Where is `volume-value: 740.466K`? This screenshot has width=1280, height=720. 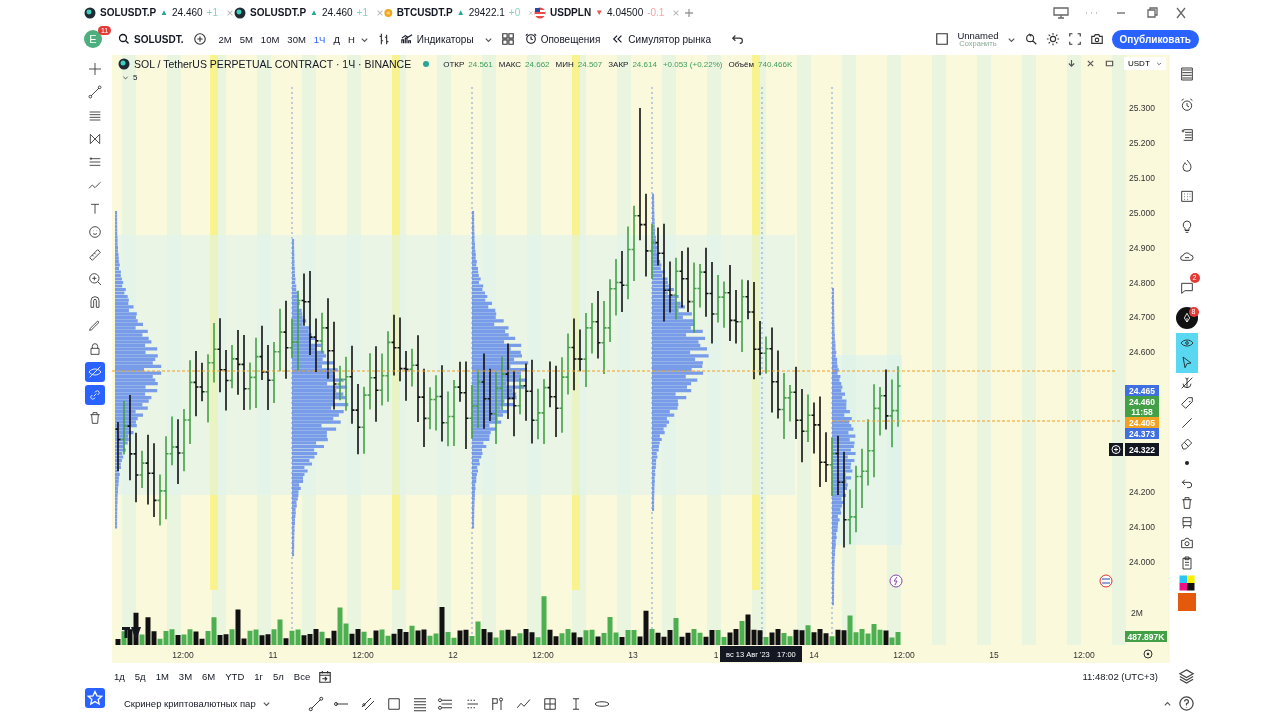 volume-value: 740.466K is located at coordinates (775, 64).